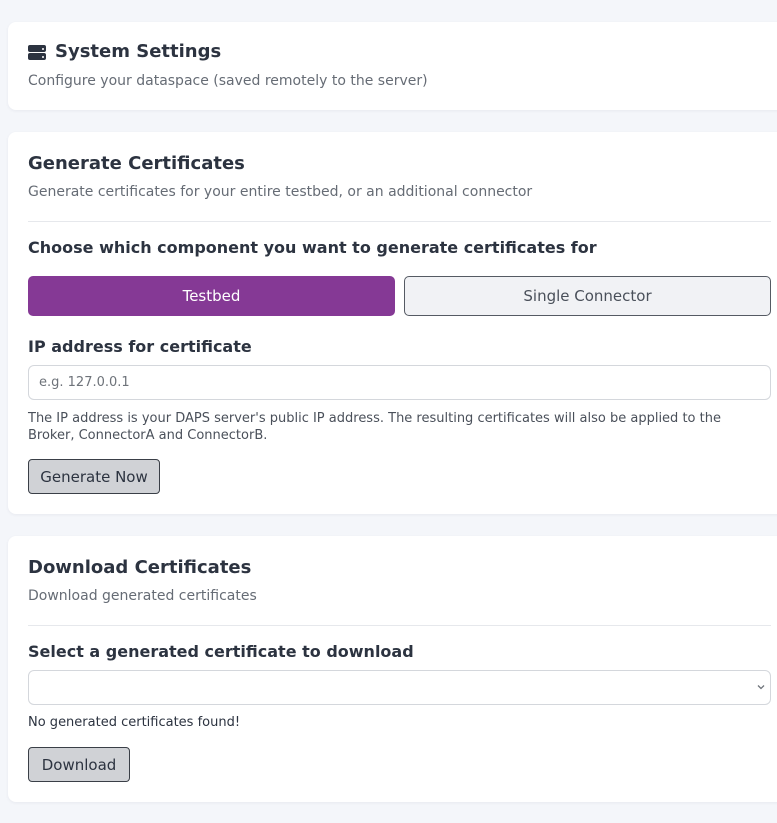 The image size is (777, 823). Describe the element at coordinates (399, 382) in the screenshot. I see `ip-address-input` at that location.